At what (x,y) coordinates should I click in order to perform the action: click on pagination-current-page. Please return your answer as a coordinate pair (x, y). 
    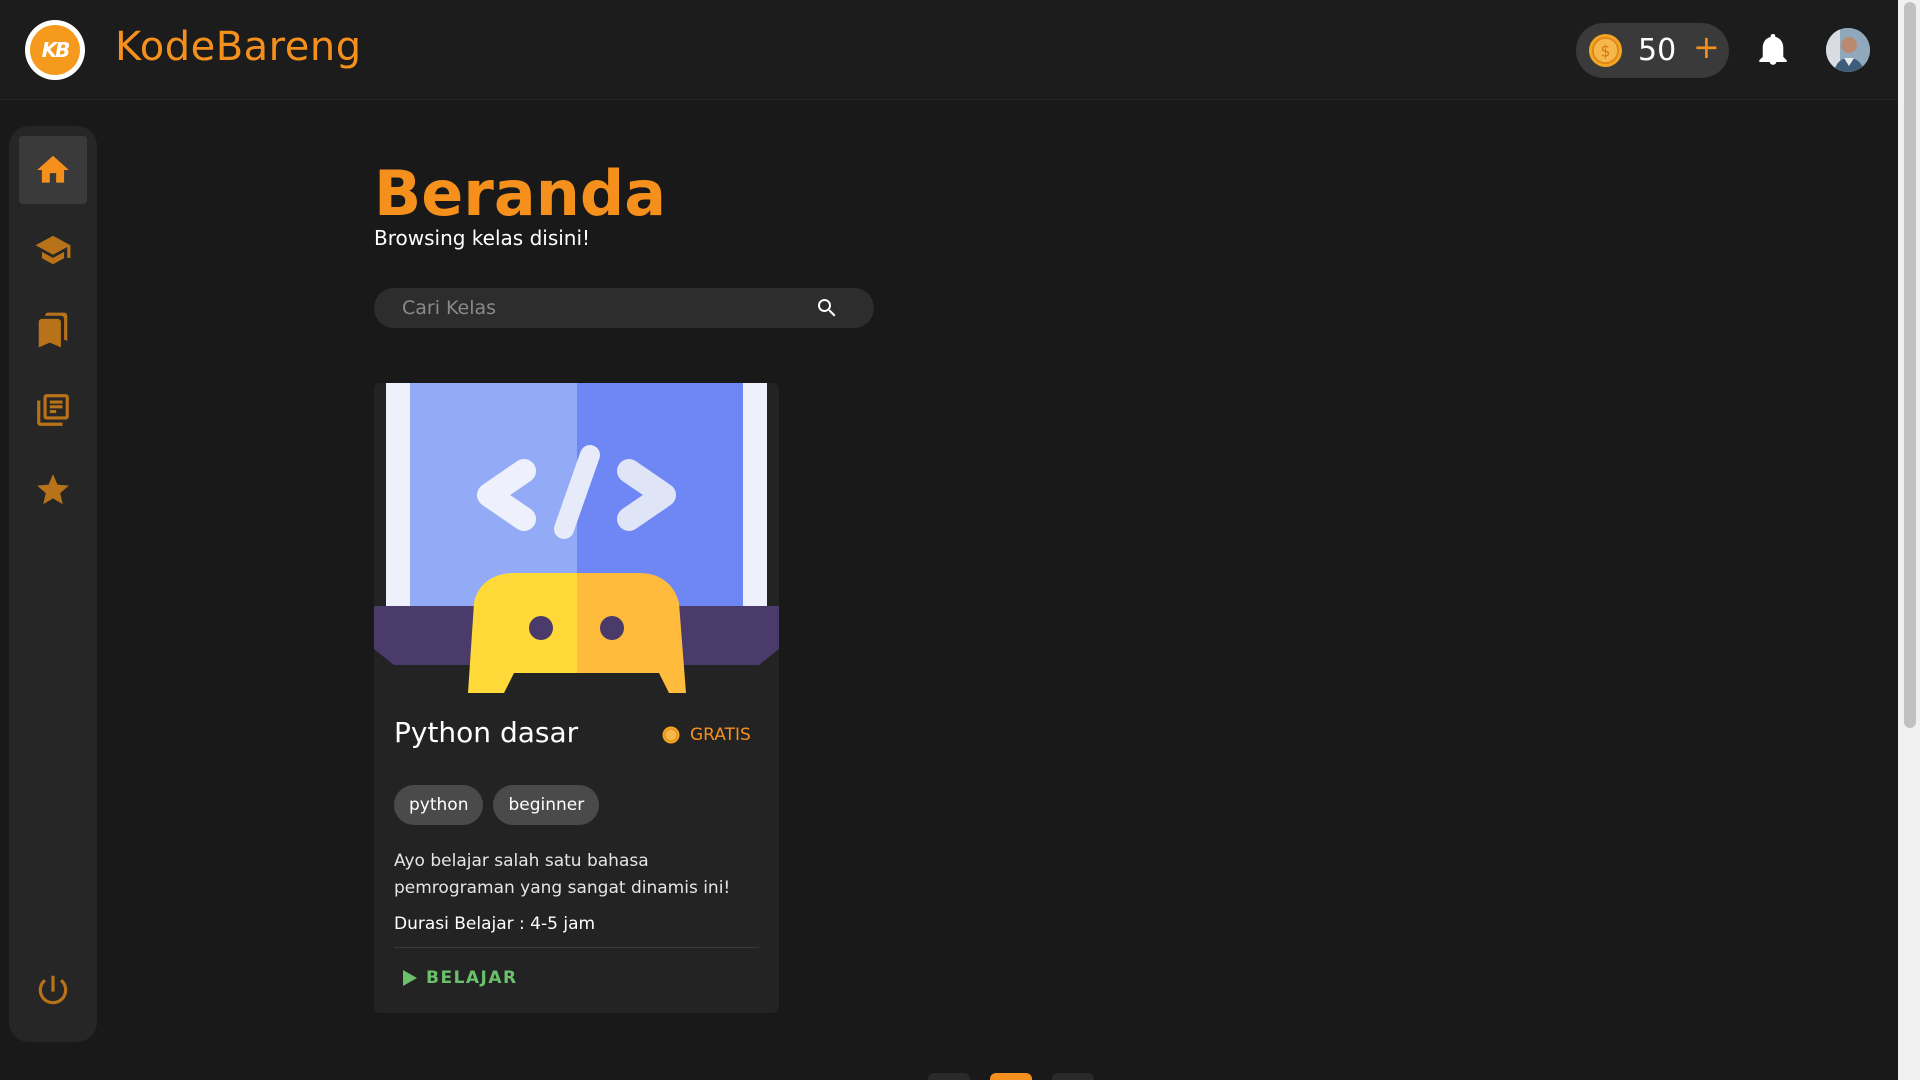
    Looking at the image, I should click on (1011, 1076).